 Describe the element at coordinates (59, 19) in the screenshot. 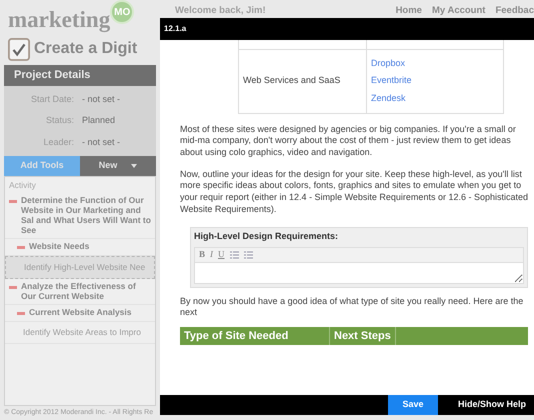

I see `logo-text: marketing` at that location.